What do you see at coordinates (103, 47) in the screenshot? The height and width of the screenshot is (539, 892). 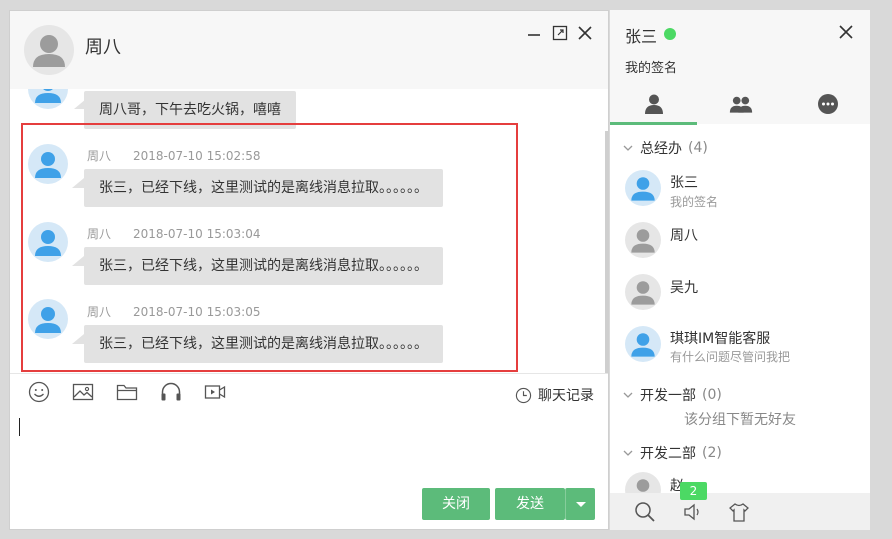 I see `chat-title: 周八` at bounding box center [103, 47].